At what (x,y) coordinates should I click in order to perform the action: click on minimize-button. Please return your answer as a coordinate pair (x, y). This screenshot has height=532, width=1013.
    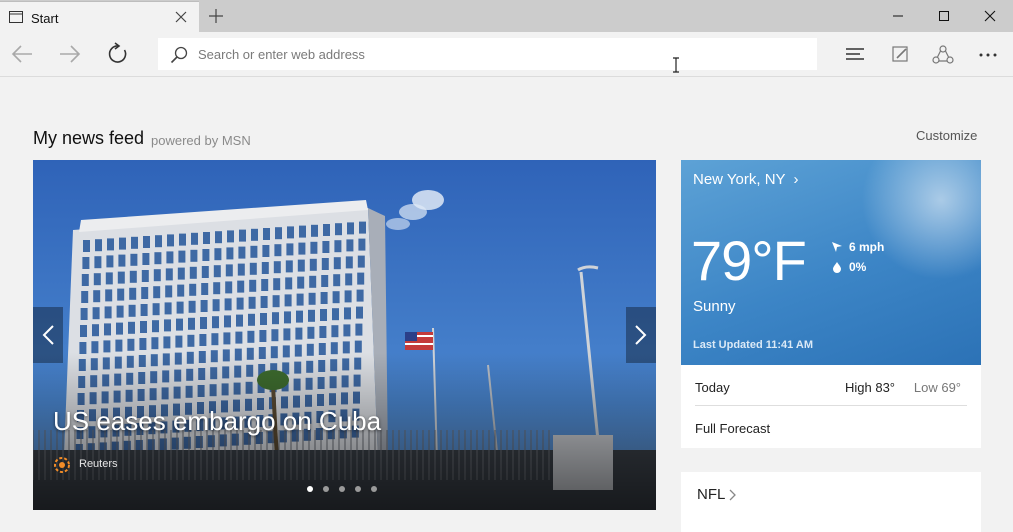
    Looking at the image, I should click on (898, 16).